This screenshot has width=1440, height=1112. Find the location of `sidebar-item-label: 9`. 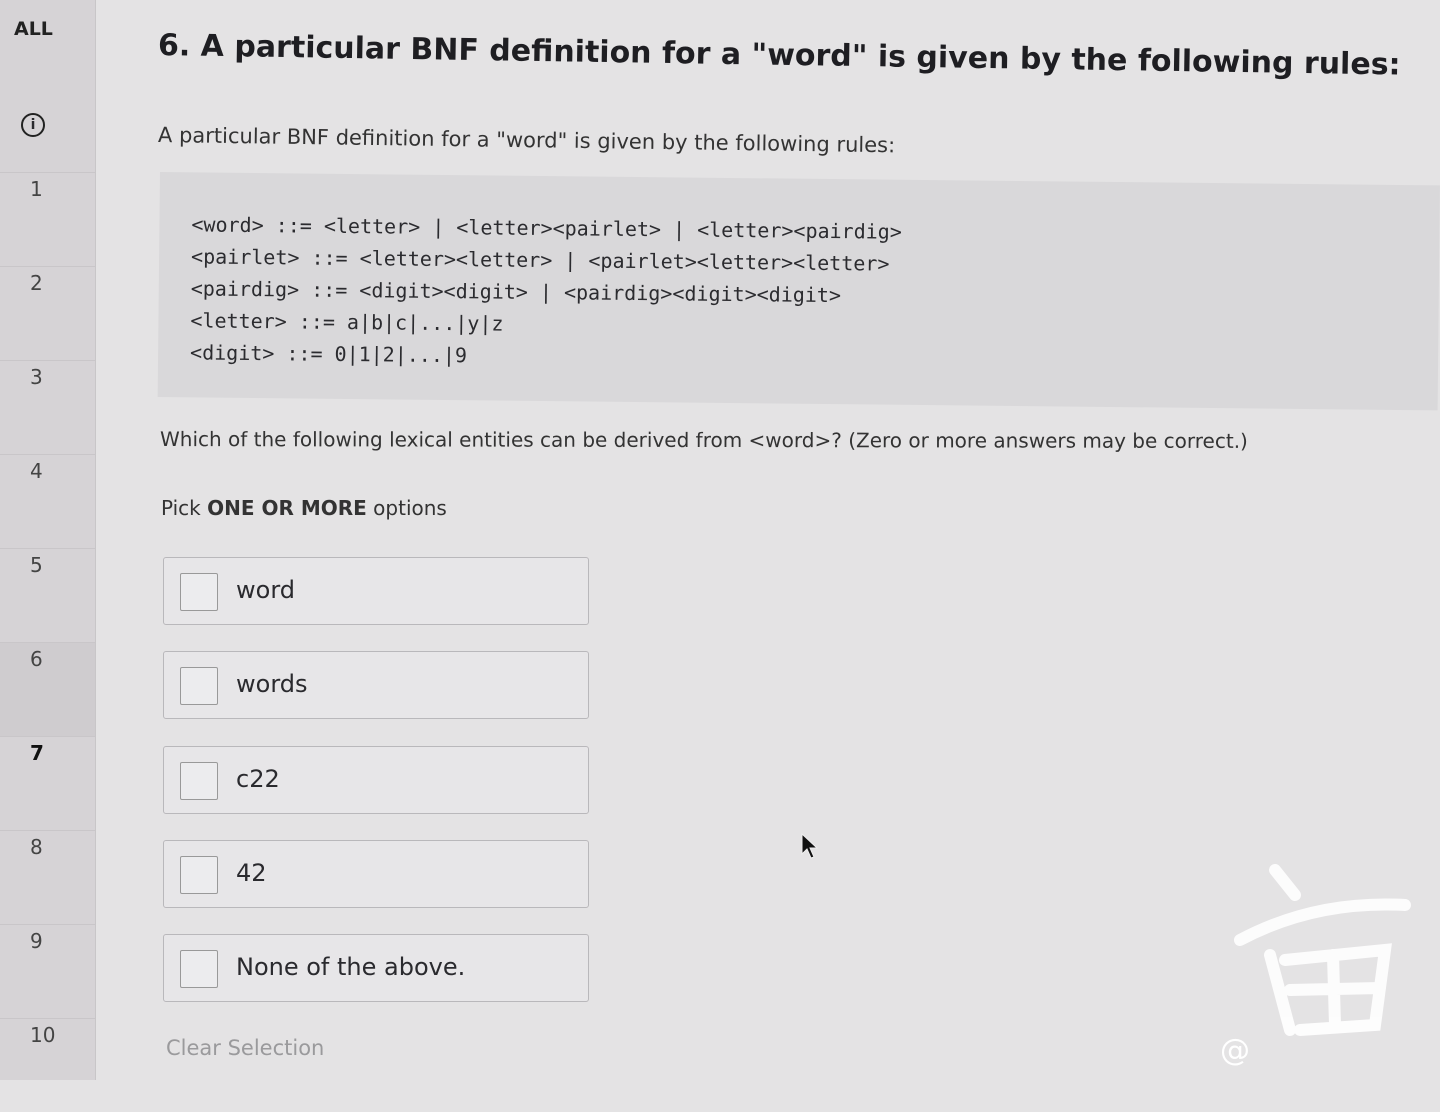

sidebar-item-label: 9 is located at coordinates (36, 941).